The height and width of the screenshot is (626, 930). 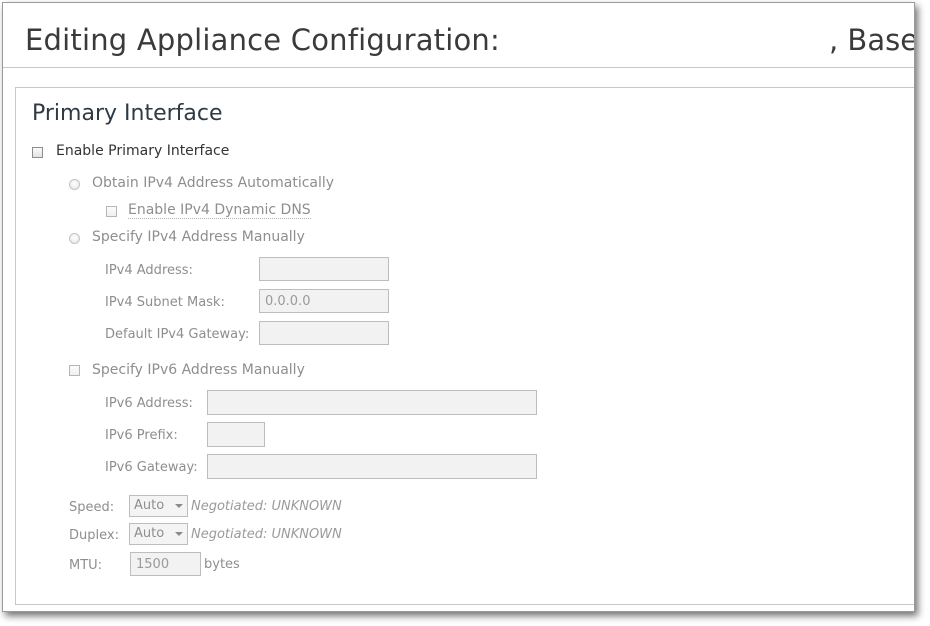 I want to click on mtu-input, so click(x=165, y=564).